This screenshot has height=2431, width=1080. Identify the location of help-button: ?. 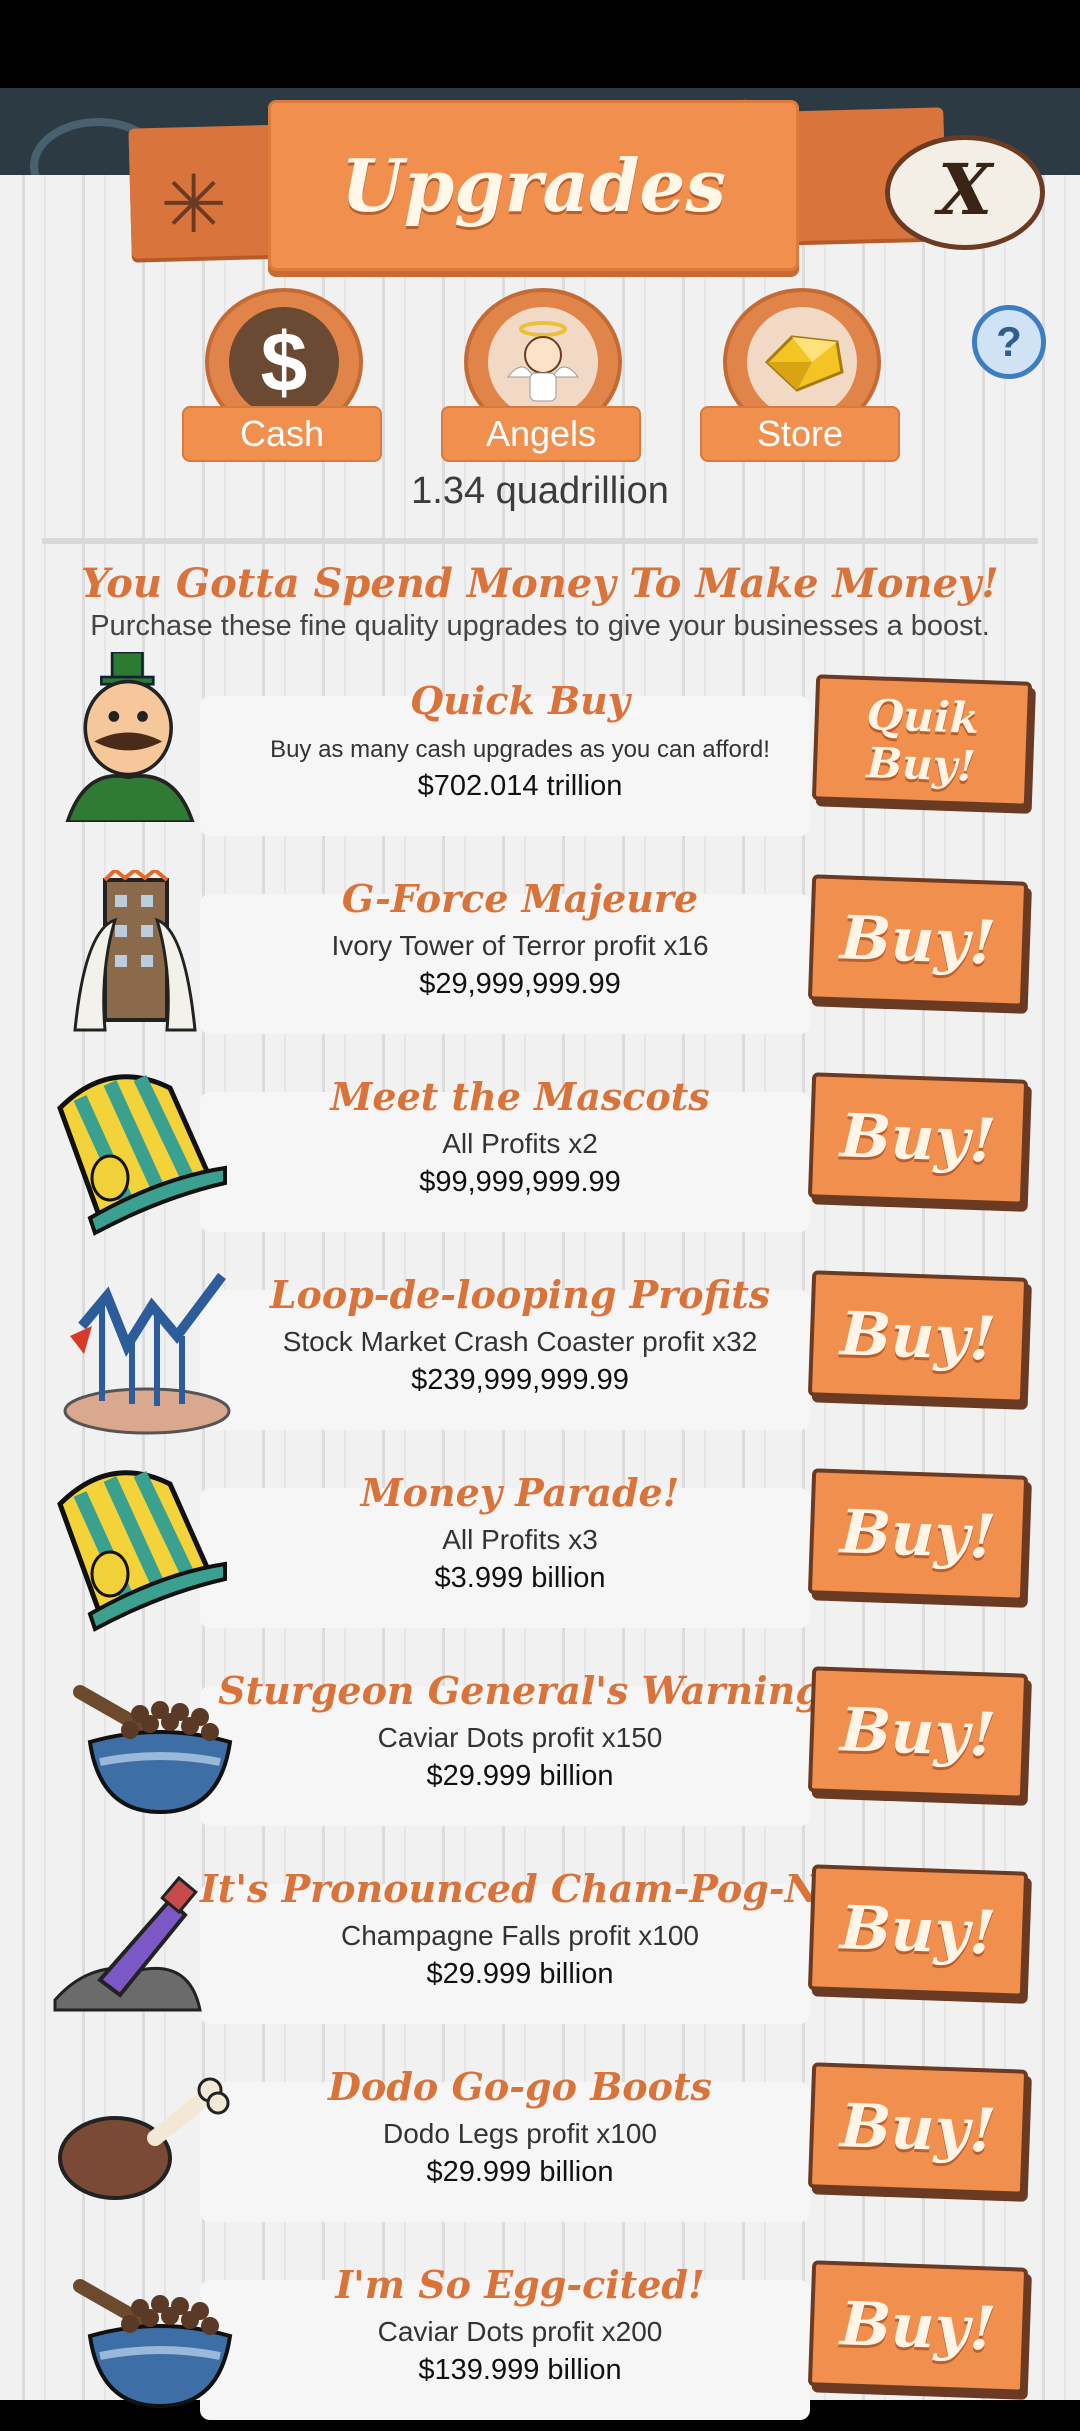
(1009, 342).